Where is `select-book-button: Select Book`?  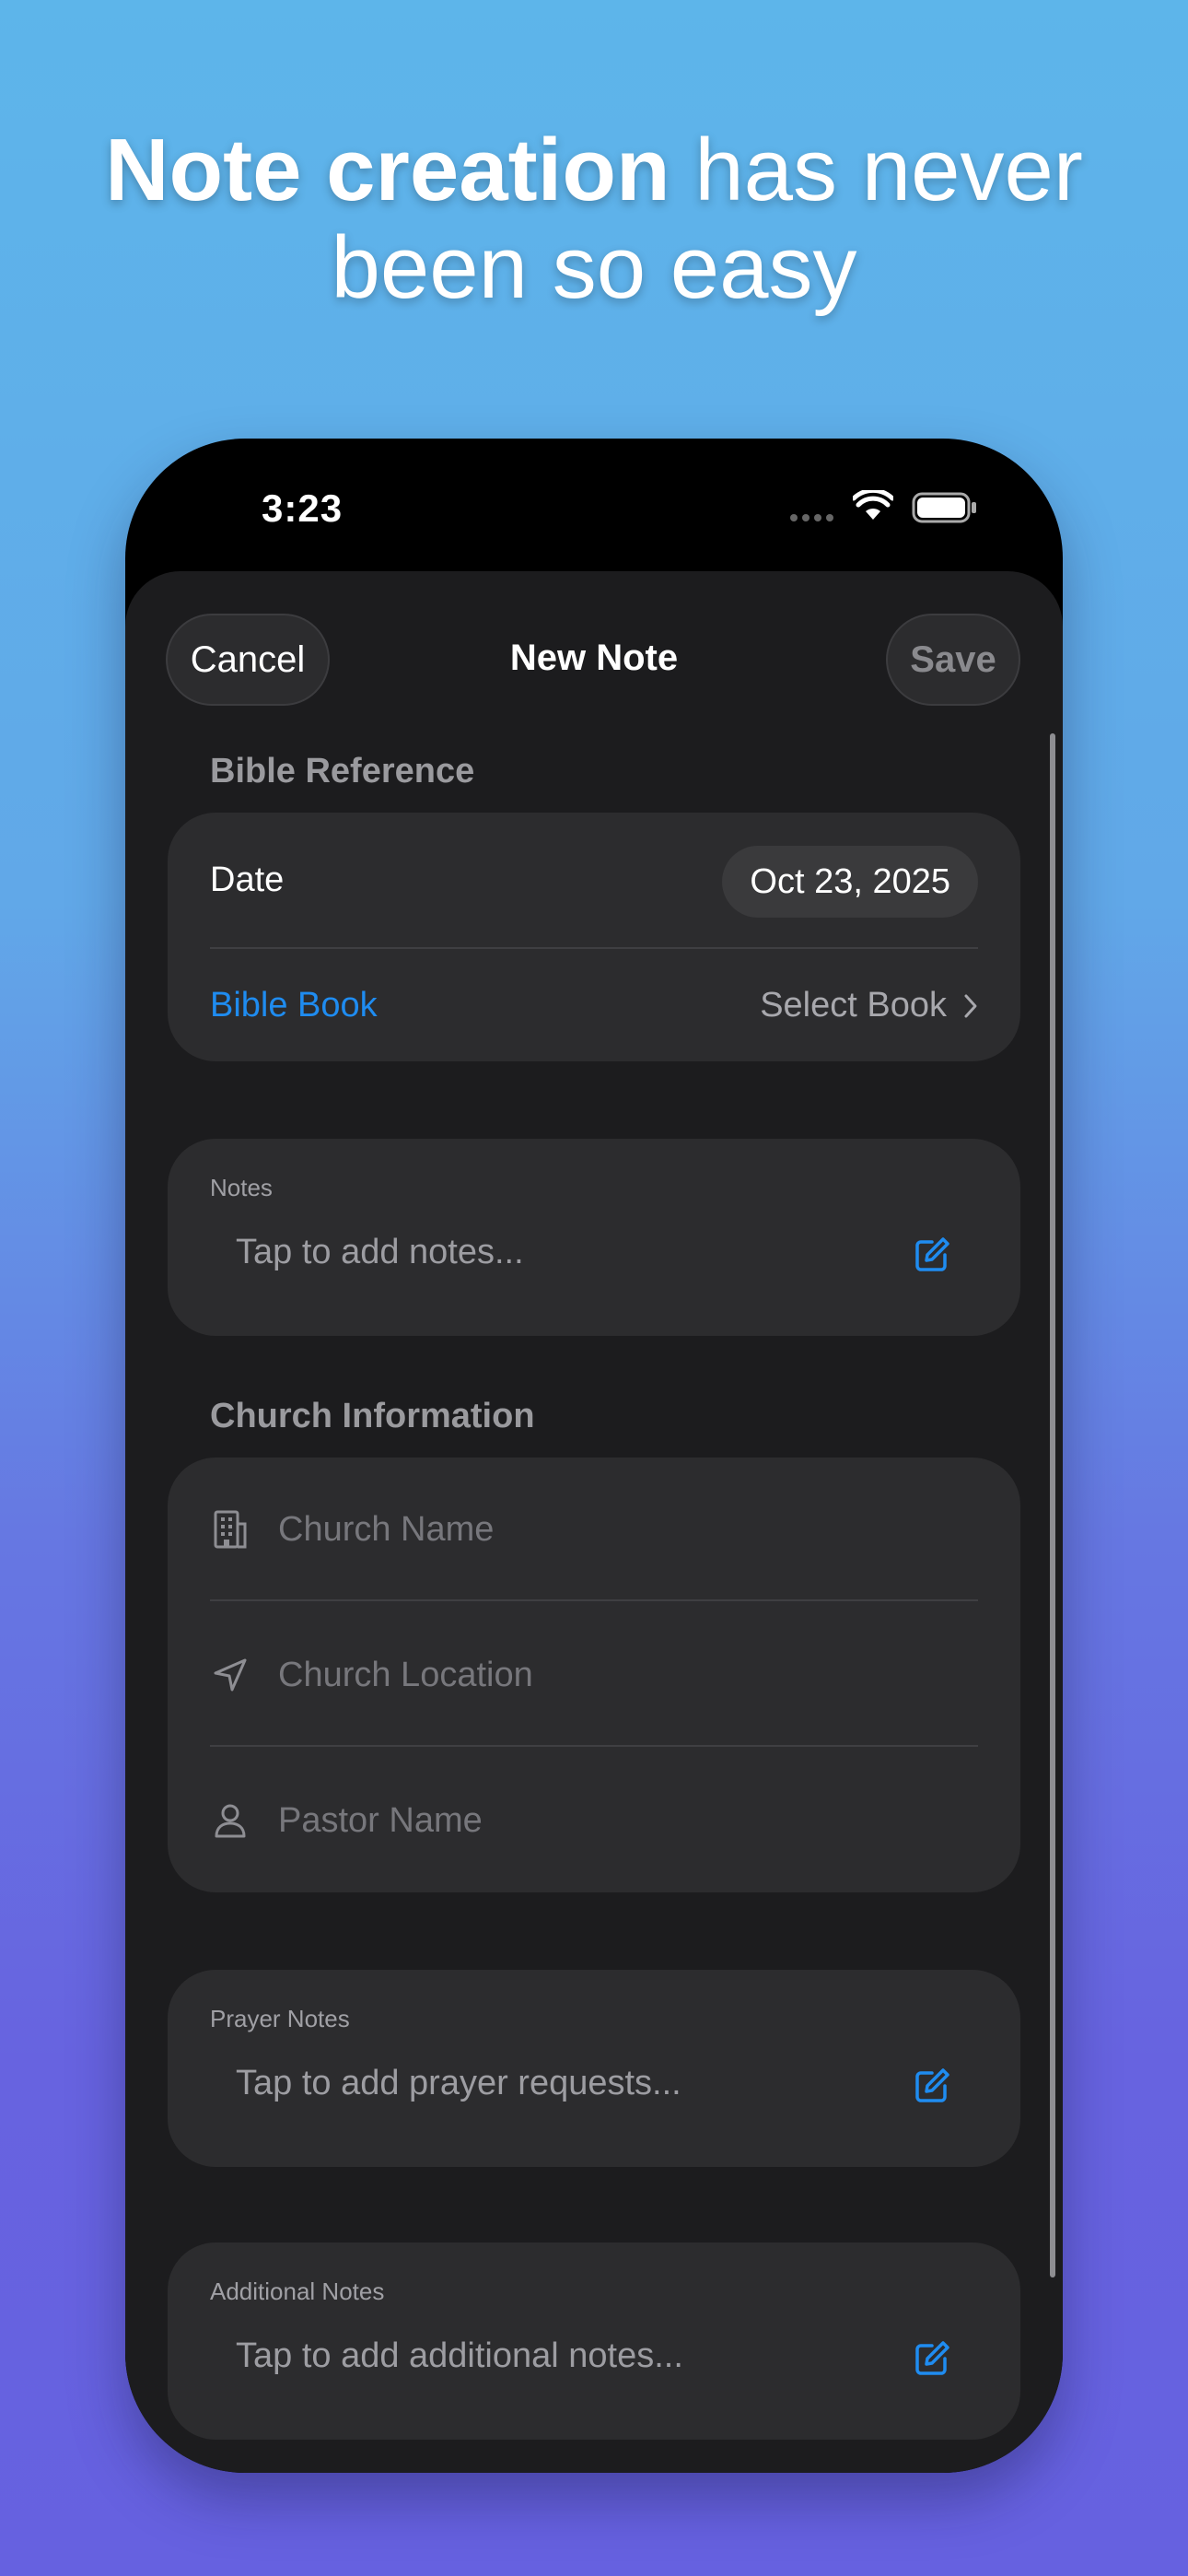 select-book-button: Select Book is located at coordinates (869, 1005).